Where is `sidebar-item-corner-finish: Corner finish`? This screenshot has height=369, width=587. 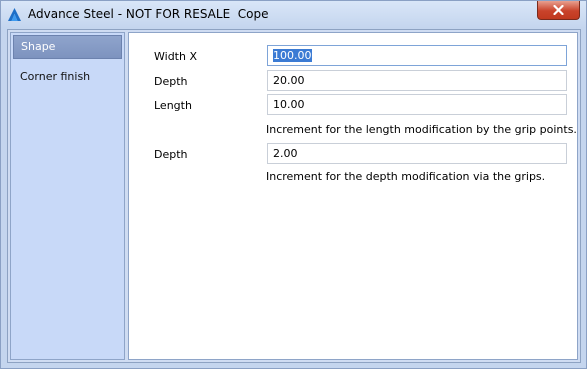
sidebar-item-corner-finish: Corner finish is located at coordinates (67, 77).